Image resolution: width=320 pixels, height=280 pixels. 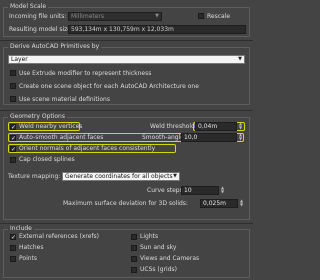 I want to click on autosmooth-checkbox: ✓, so click(x=13, y=138).